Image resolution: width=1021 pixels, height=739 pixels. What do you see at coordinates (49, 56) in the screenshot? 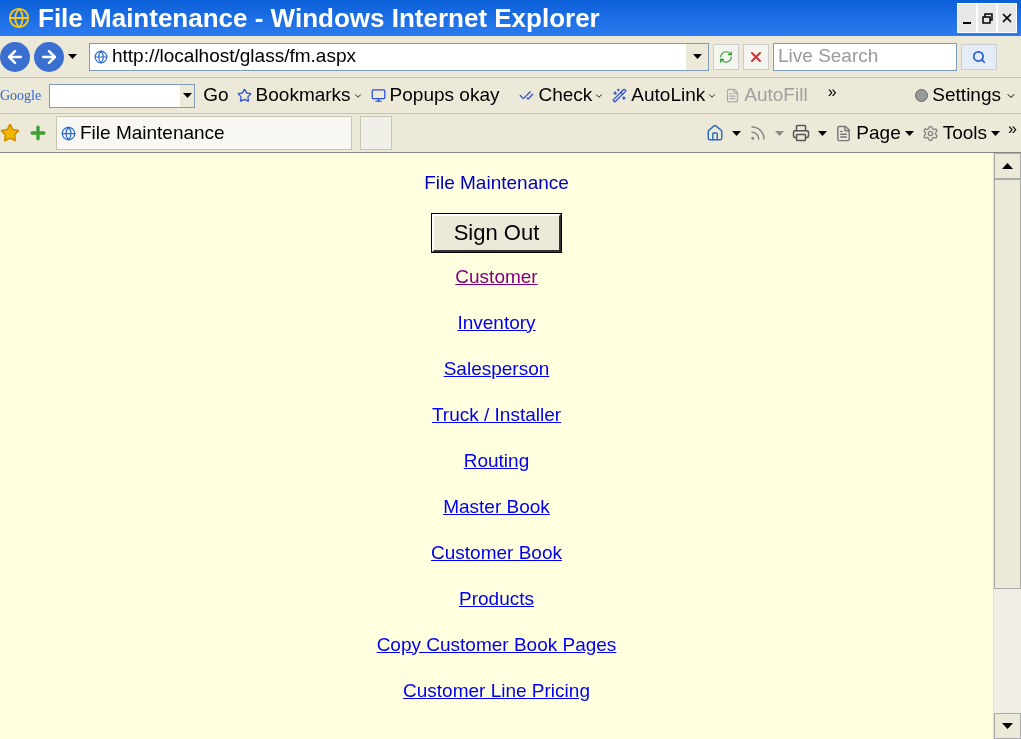
I see `forward-button` at bounding box center [49, 56].